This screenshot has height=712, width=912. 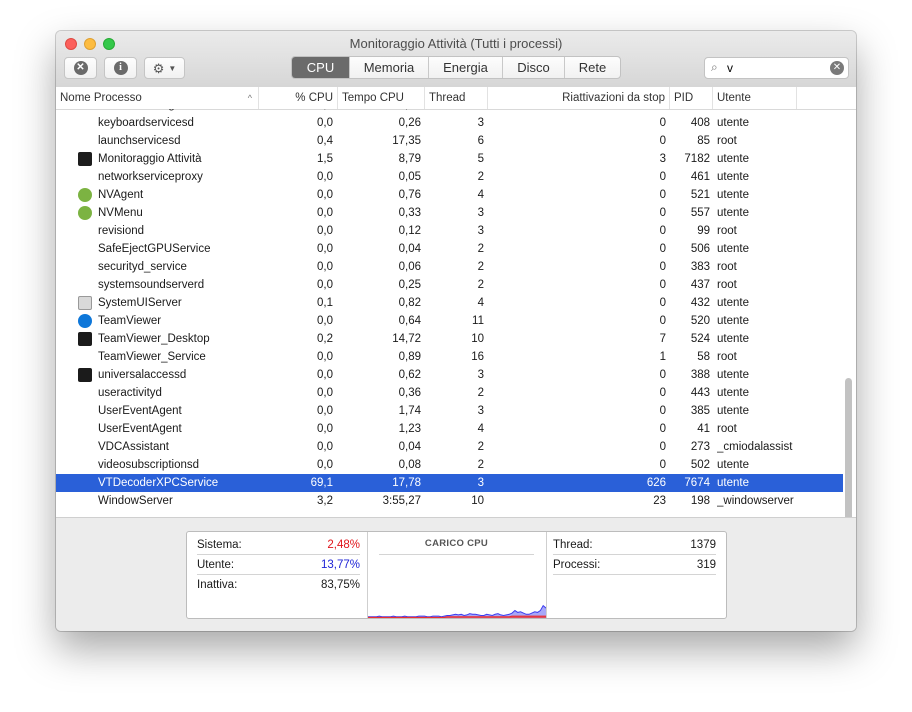 What do you see at coordinates (449, 447) in the screenshot?
I see `table-row: VDCAssistant 0,0 0,04 2 0 273 _cmiodalassist` at bounding box center [449, 447].